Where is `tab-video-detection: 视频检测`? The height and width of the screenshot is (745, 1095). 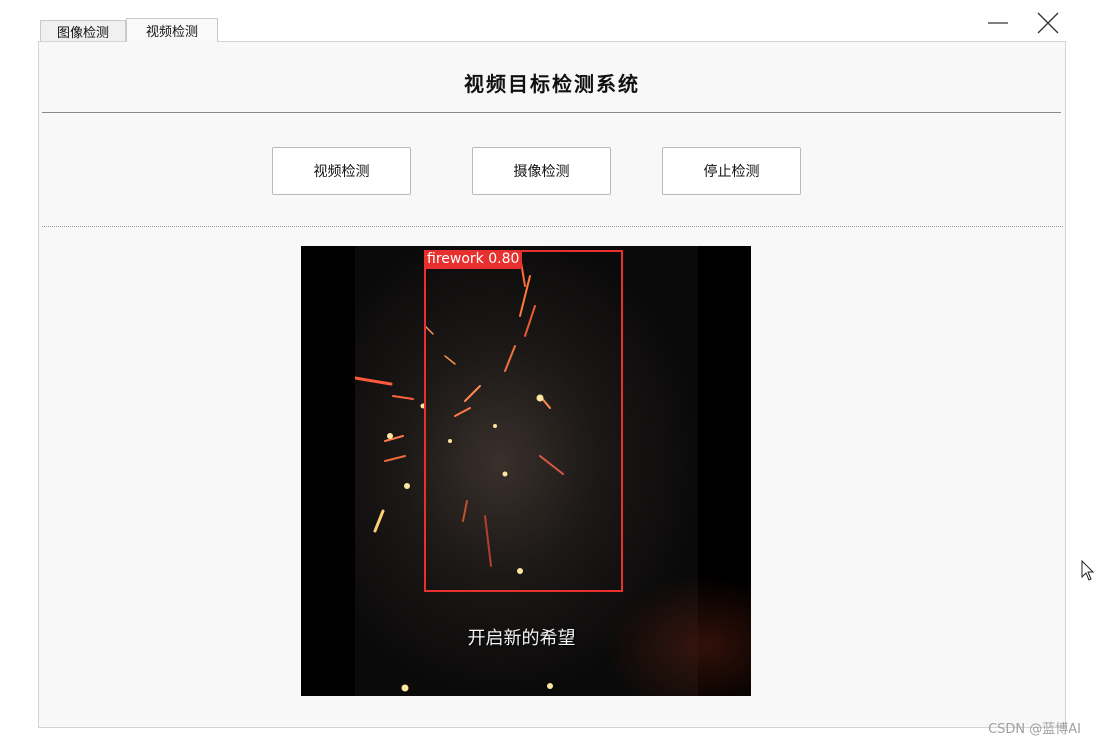 tab-video-detection: 视频检测 is located at coordinates (172, 30).